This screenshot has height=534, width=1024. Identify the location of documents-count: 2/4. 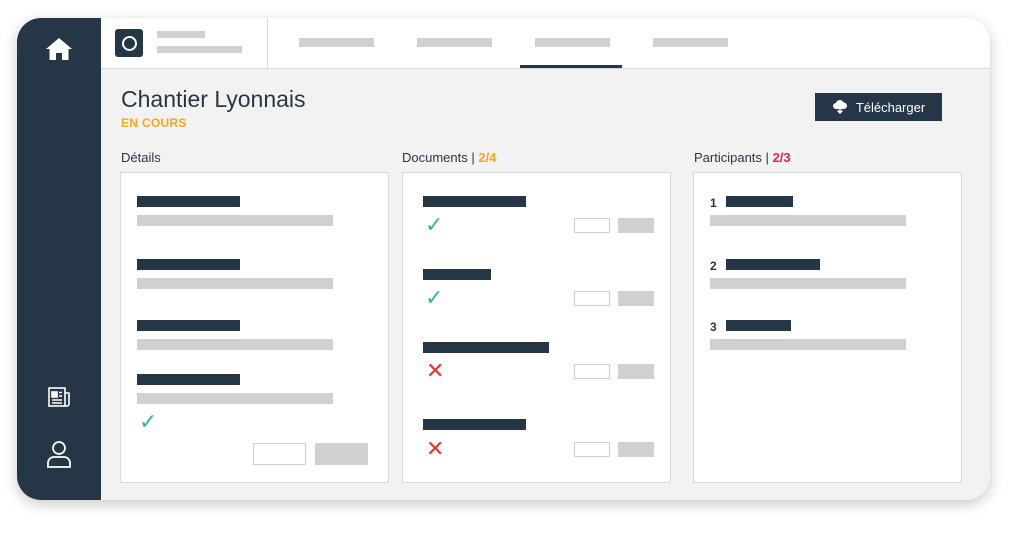
(487, 157).